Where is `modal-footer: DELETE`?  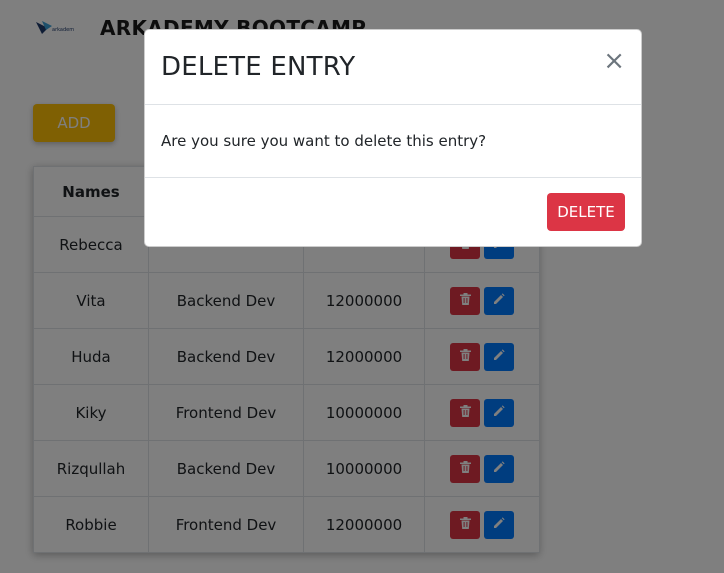
modal-footer: DELETE is located at coordinates (393, 212).